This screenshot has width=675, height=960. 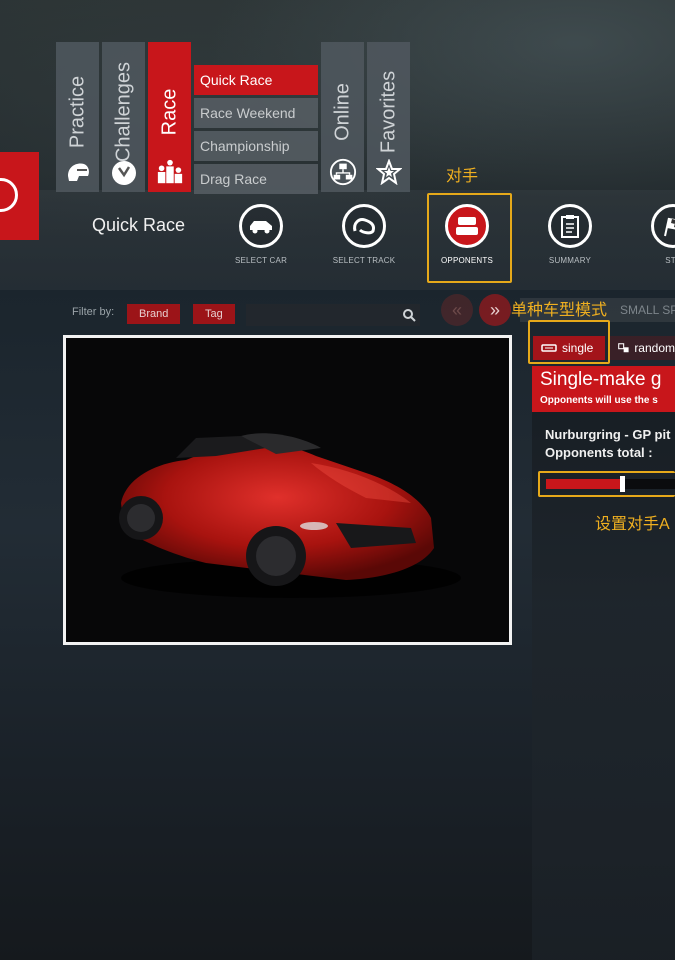 I want to click on tab-online: Online, so click(x=342, y=117).